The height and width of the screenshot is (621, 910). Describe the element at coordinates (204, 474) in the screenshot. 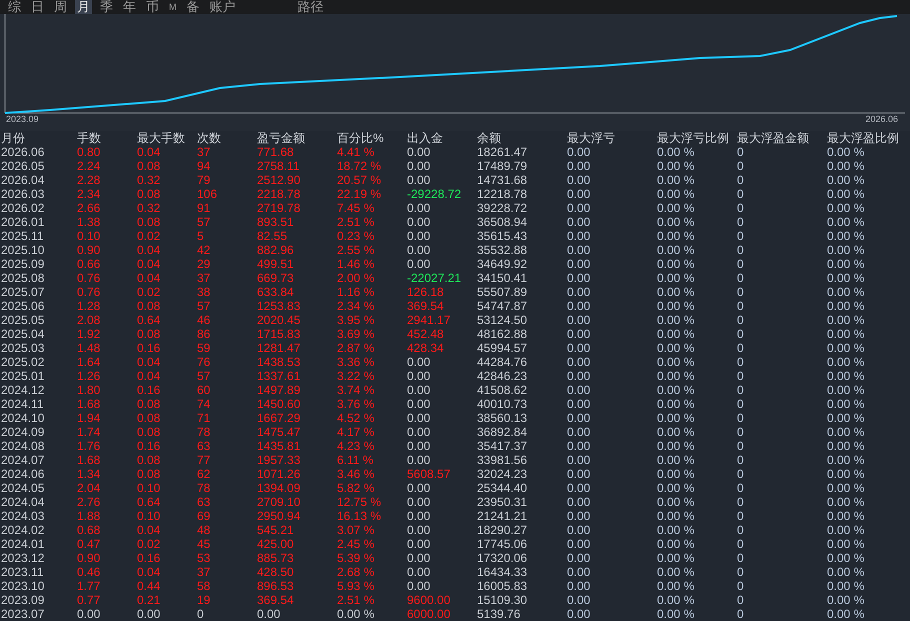

I see `table-cell-text: 62` at that location.